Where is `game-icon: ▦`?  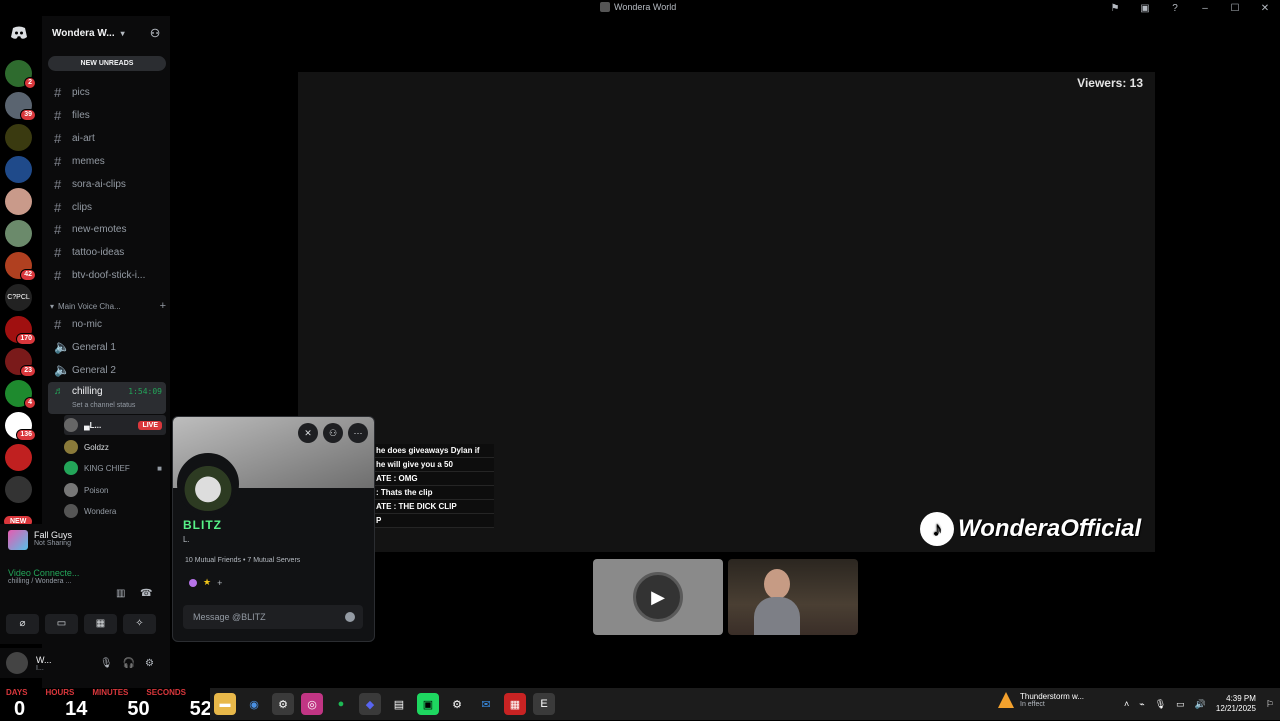
game-icon: ▦ is located at coordinates (515, 704).